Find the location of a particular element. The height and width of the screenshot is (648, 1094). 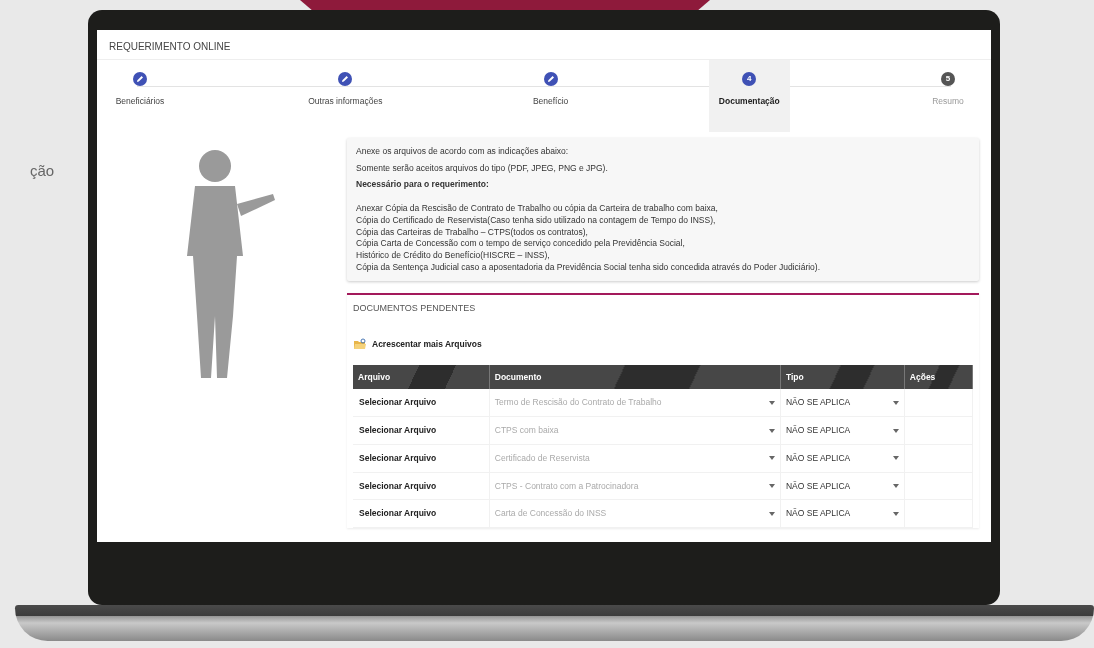

column-header: Ações is located at coordinates (938, 377).